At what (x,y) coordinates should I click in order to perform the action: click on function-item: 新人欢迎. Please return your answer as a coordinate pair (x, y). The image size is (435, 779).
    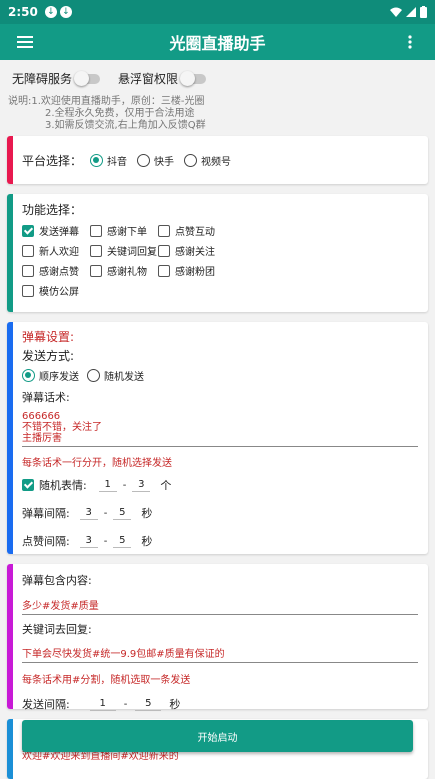
    Looking at the image, I should click on (56, 250).